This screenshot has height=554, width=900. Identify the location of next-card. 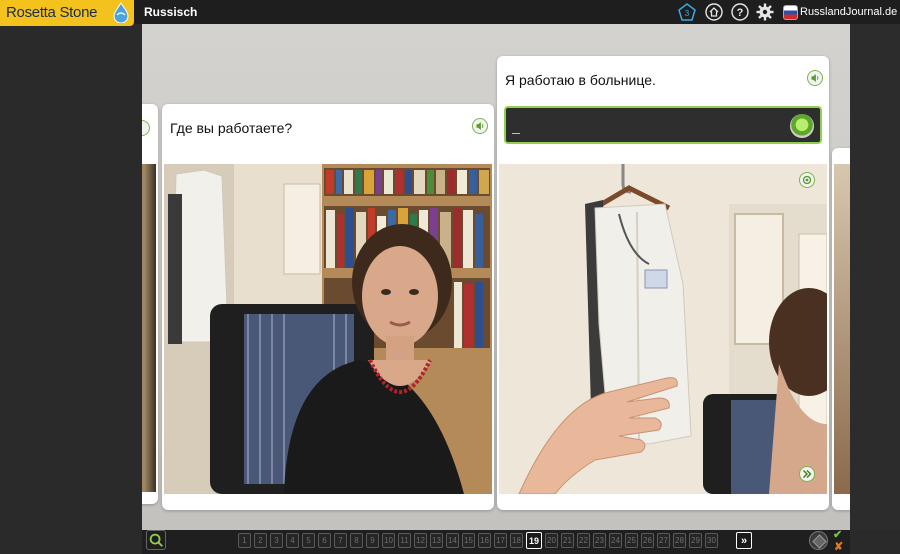
(841, 329).